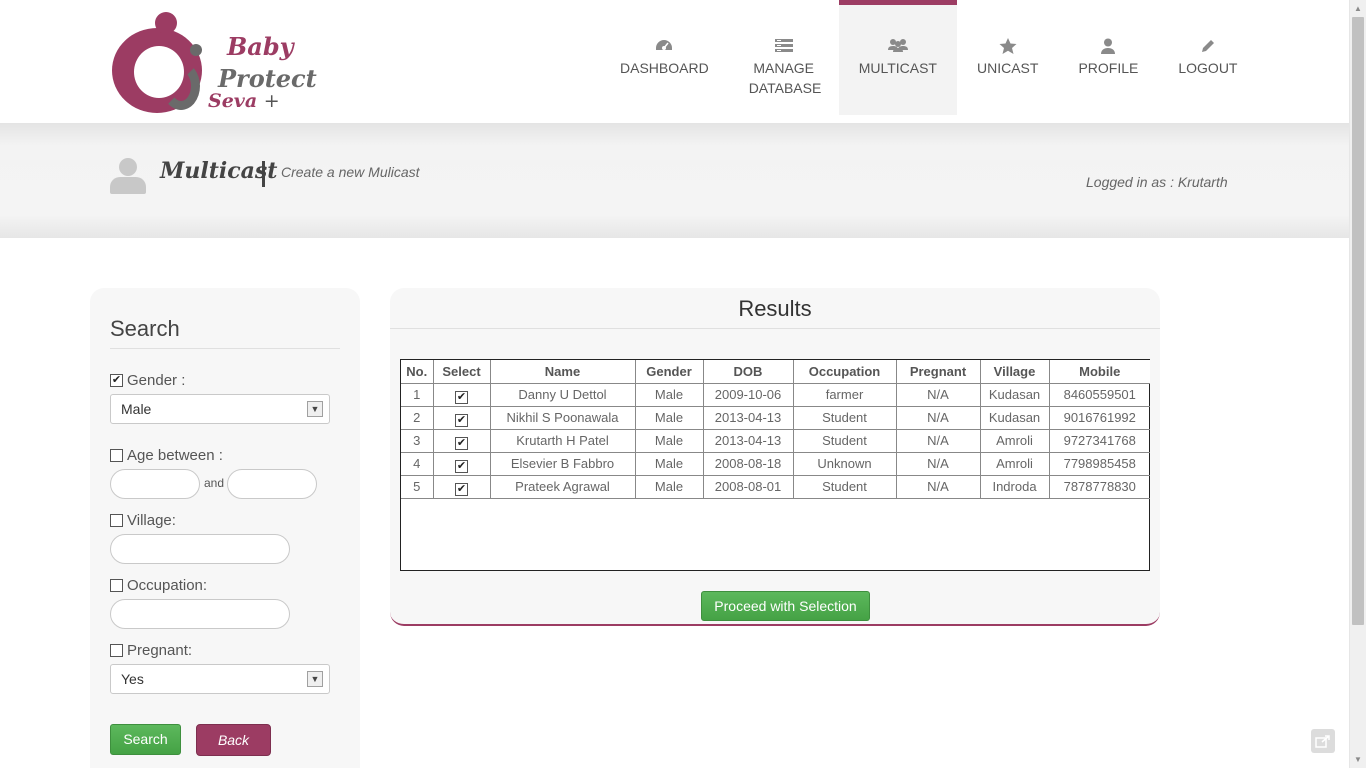 The image size is (1366, 768). I want to click on nav-manage-database-label: MANAGE DATABASE, so click(785, 78).